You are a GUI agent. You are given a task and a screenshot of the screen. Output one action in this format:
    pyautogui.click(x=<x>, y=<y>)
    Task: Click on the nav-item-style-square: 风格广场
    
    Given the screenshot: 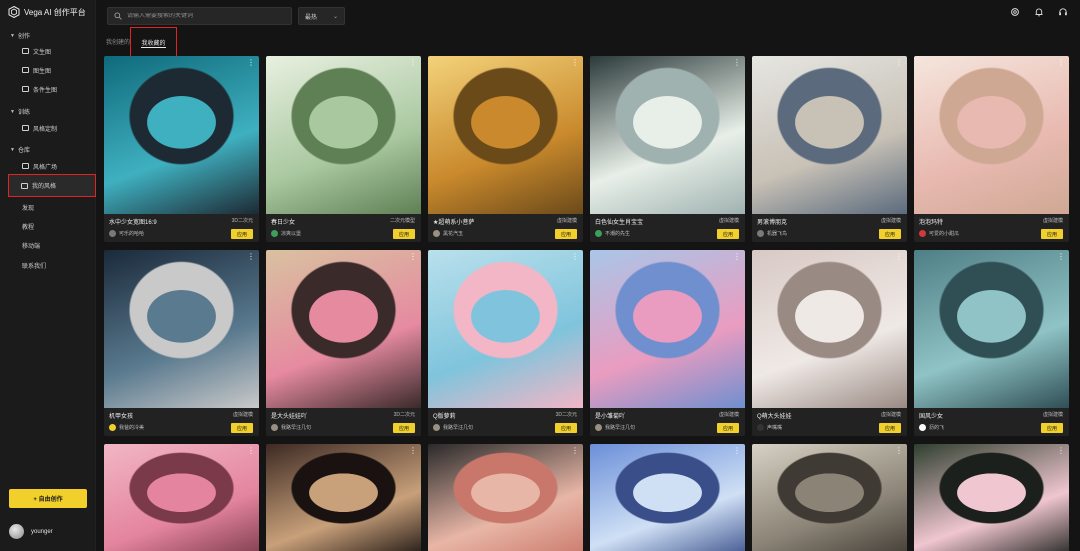 What is the action you would take?
    pyautogui.click(x=39, y=166)
    